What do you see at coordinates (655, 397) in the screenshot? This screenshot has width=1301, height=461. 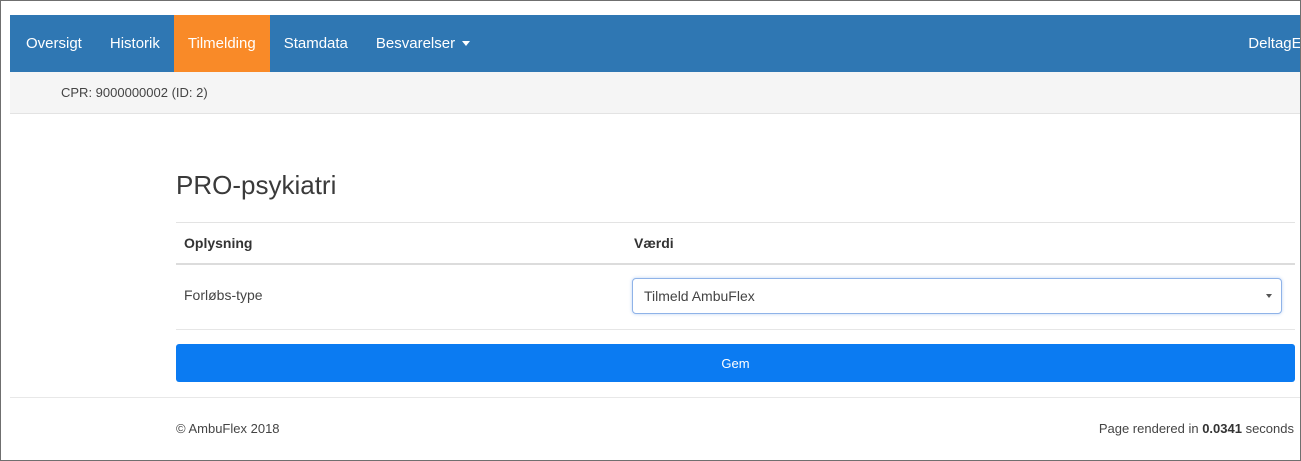 I see `footer-divider` at bounding box center [655, 397].